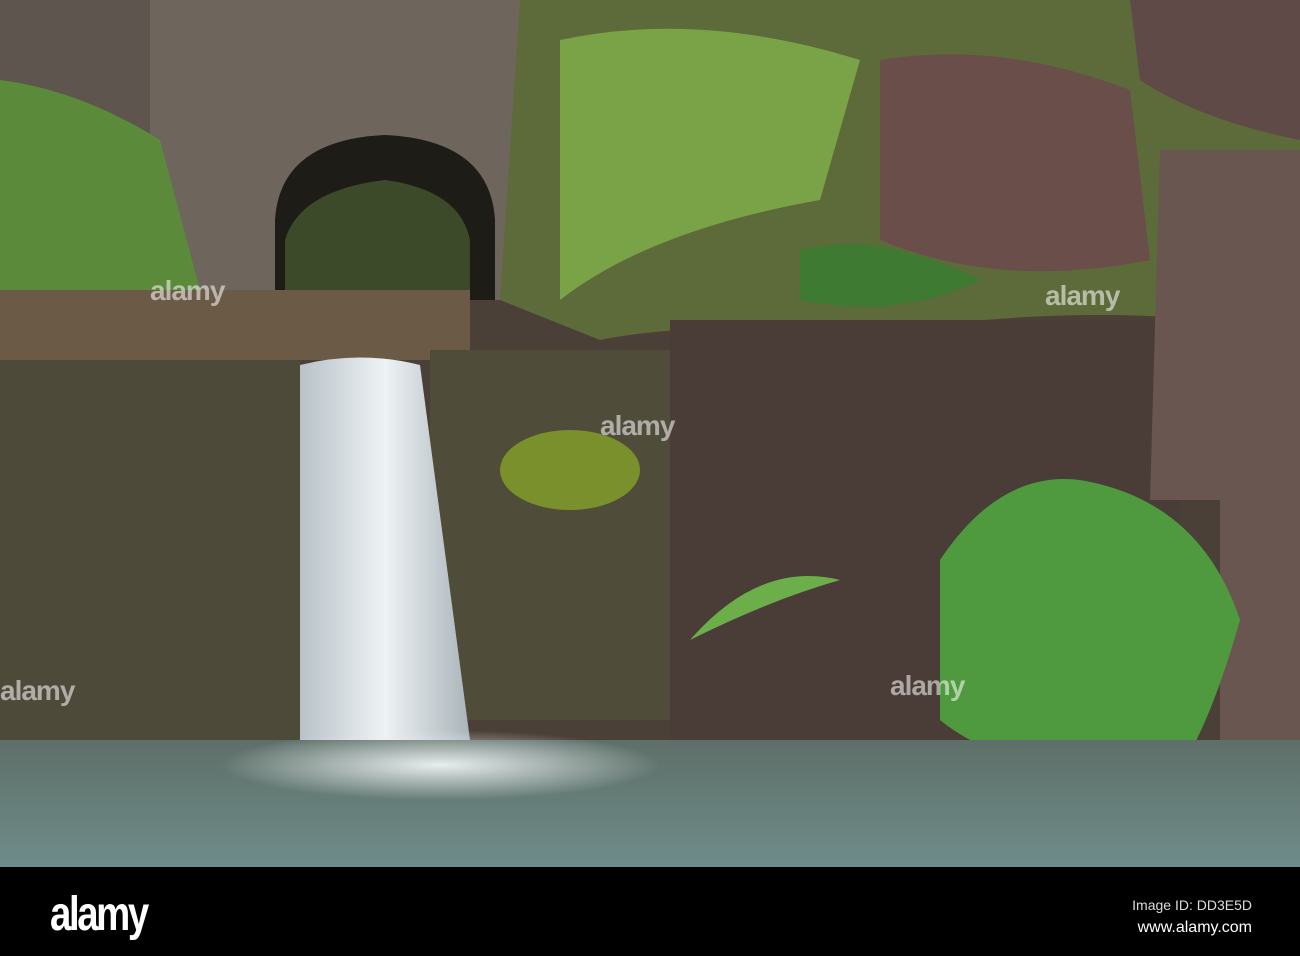  What do you see at coordinates (440, 765) in the screenshot?
I see `foam` at bounding box center [440, 765].